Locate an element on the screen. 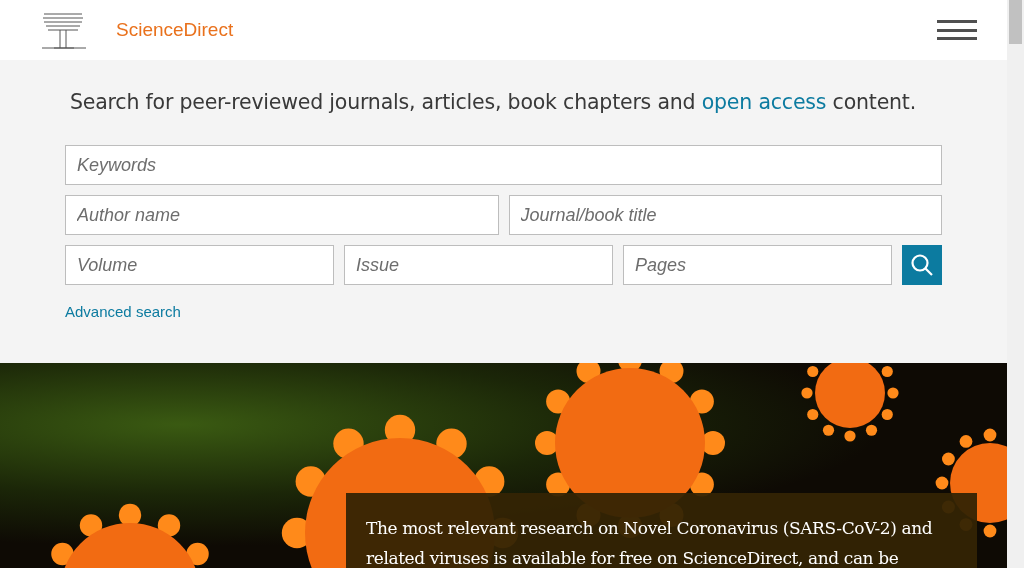 The height and width of the screenshot is (568, 1024). search-button is located at coordinates (922, 265).